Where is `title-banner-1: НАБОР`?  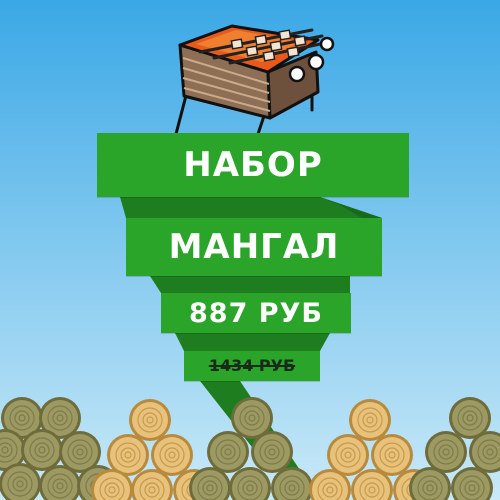 title-banner-1: НАБОР is located at coordinates (253, 165).